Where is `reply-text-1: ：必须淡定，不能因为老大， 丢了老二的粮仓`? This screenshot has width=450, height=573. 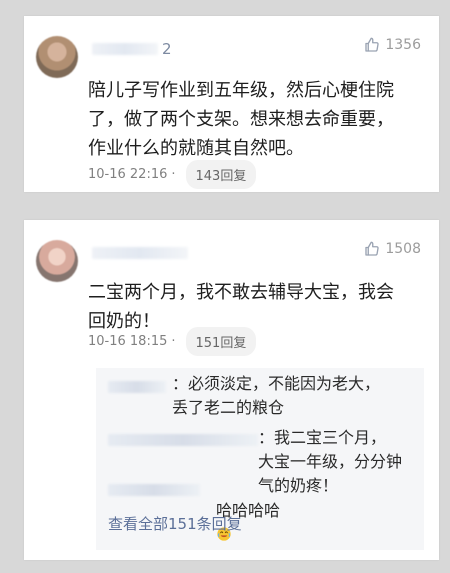 reply-text-1: ：必须淡定，不能因为老大， 丢了老二的粮仓 is located at coordinates (276, 395).